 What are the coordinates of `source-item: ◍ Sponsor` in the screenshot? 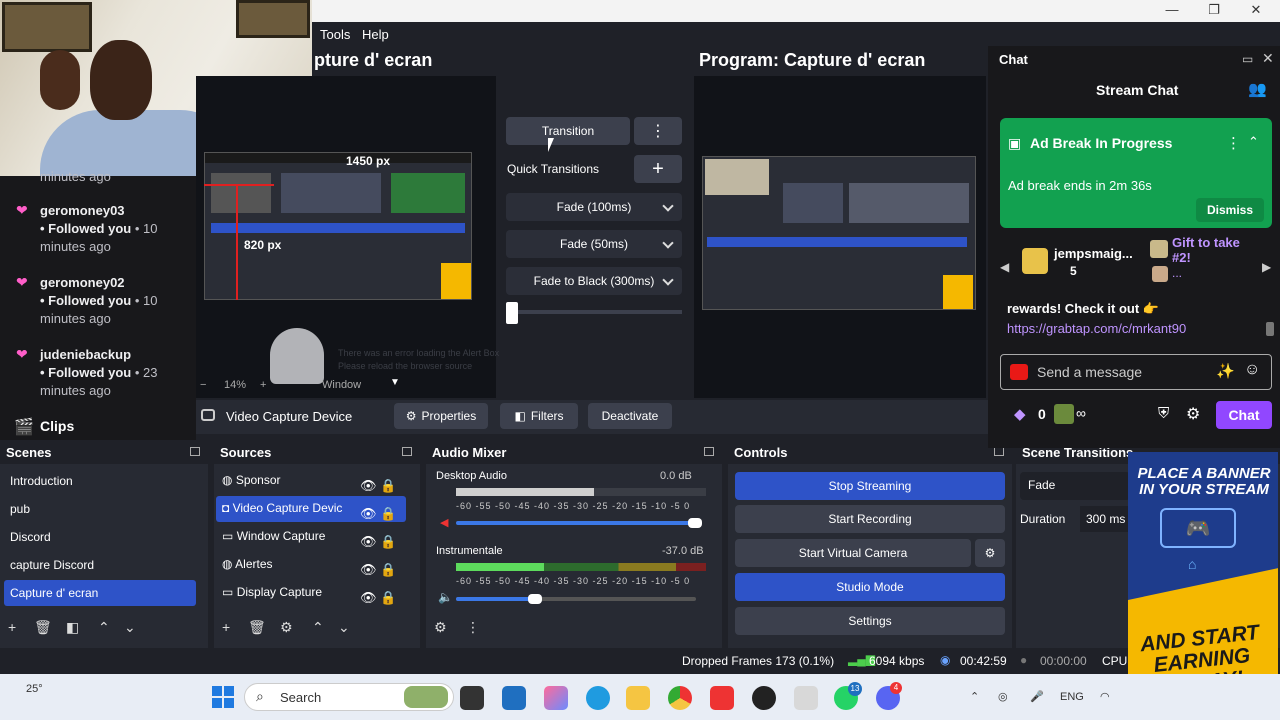 It's located at (251, 486).